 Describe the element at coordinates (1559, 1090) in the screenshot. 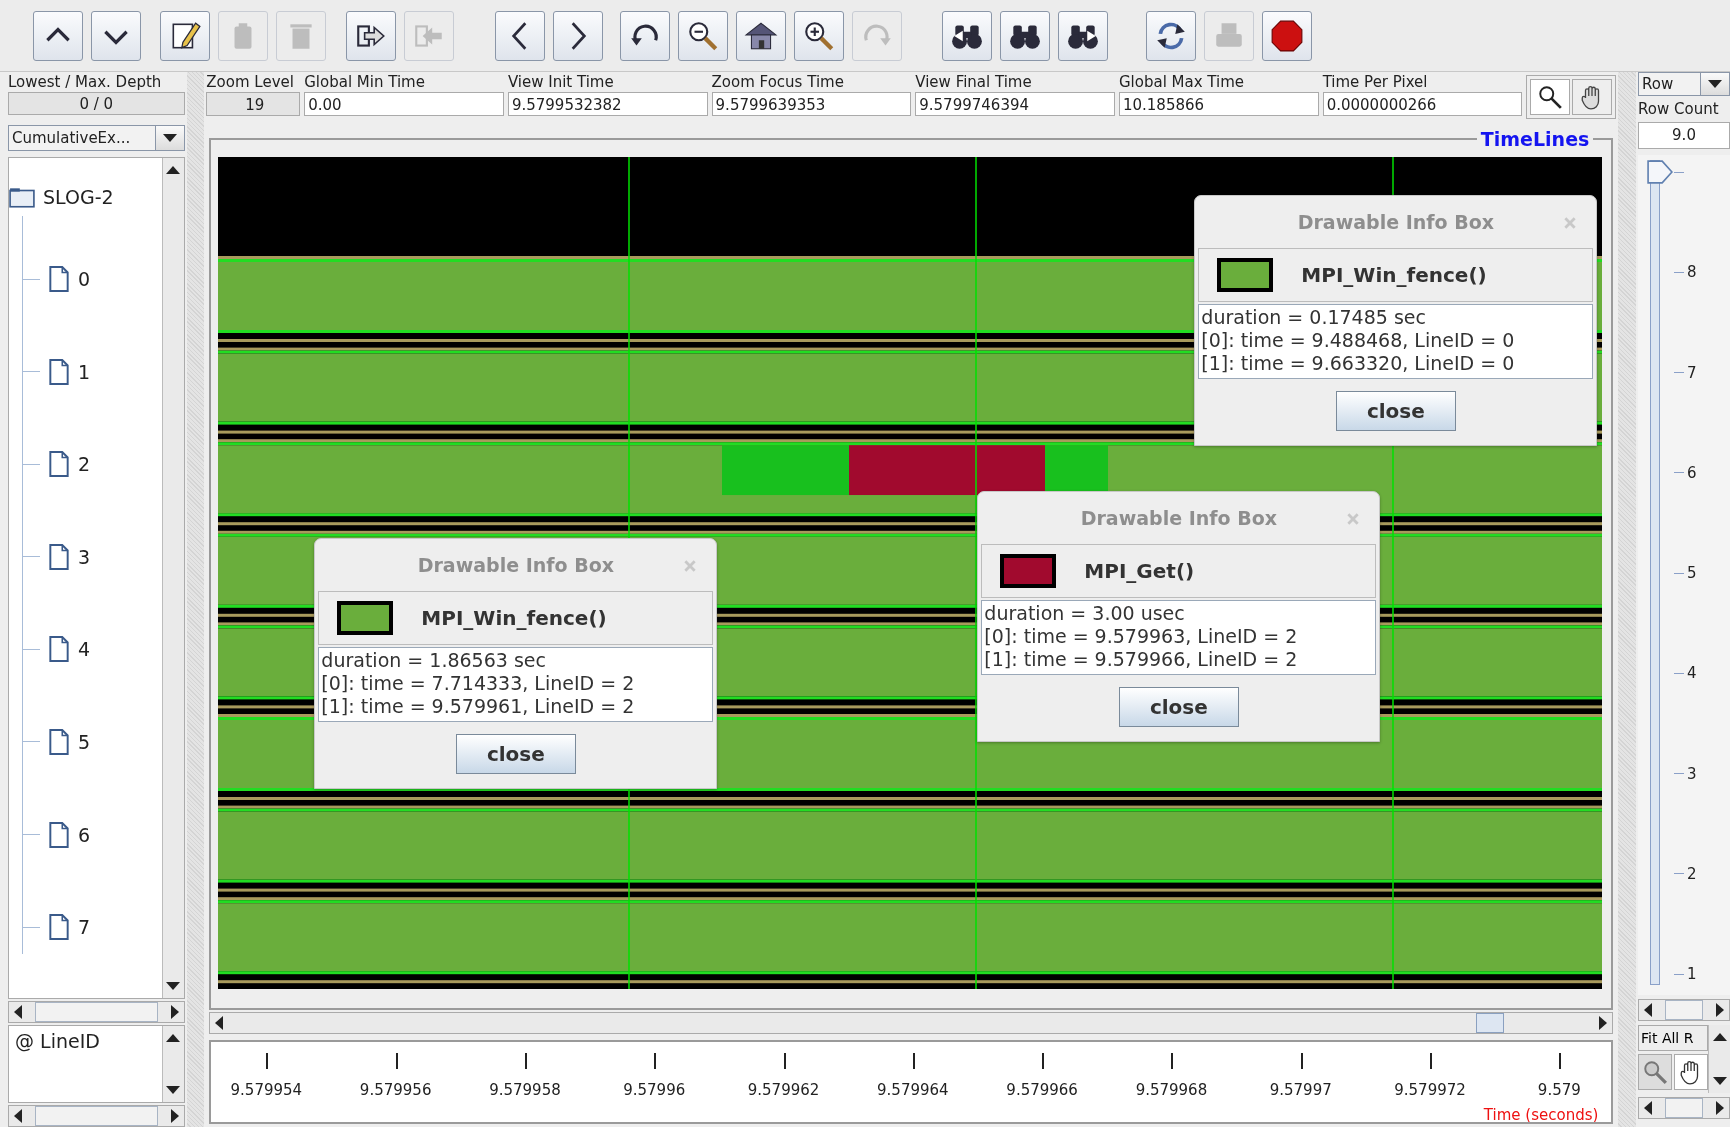

I see `axis-tick-label: 9.579` at that location.